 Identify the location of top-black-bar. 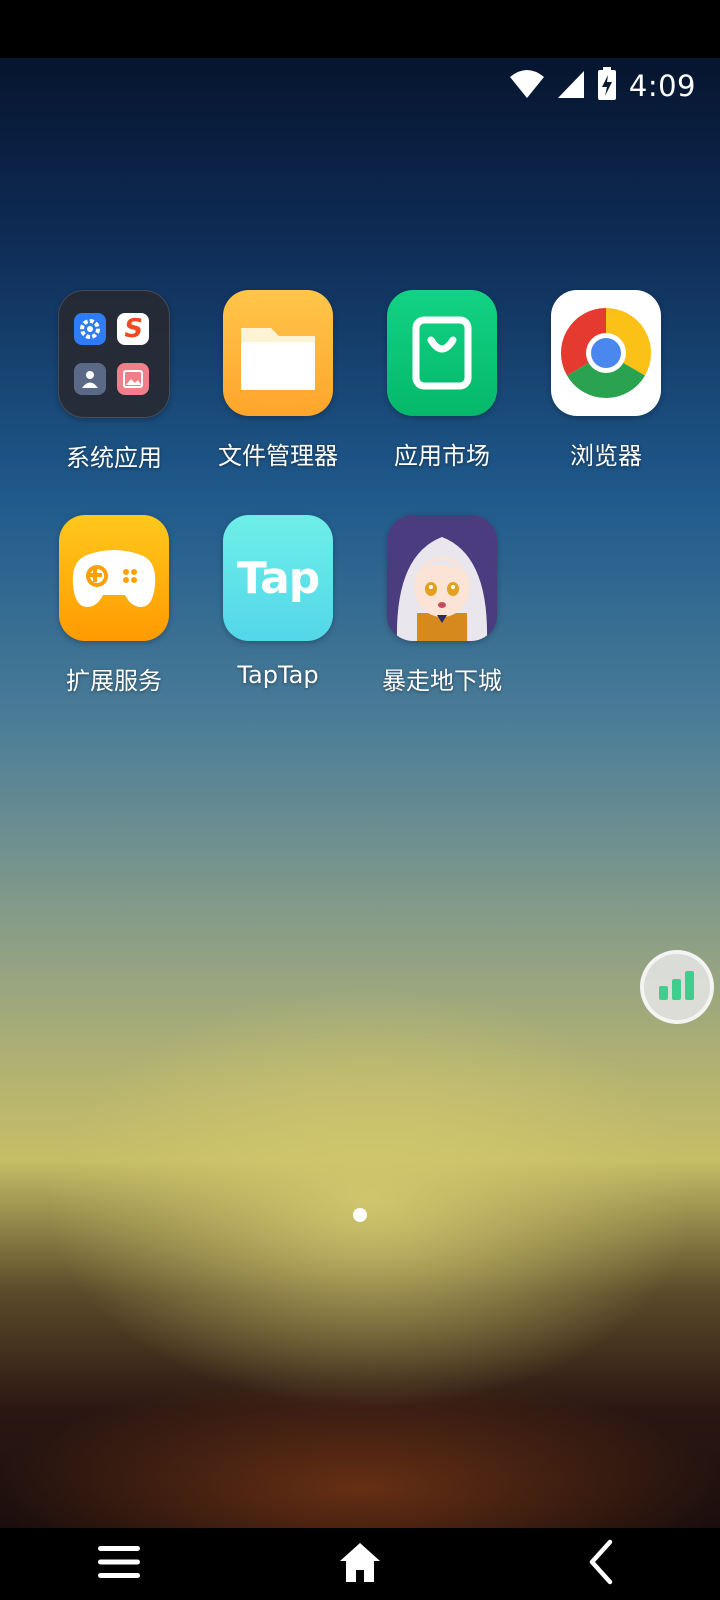
(360, 29).